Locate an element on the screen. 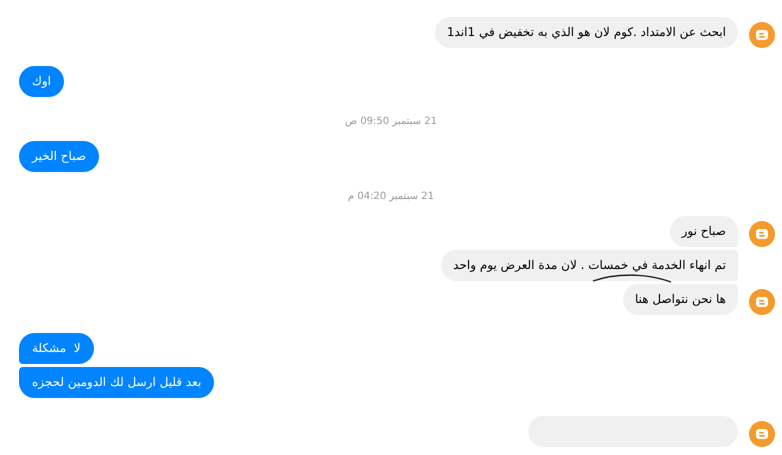 This screenshot has width=782, height=455. incoming-message-bubble: صباح نور is located at coordinates (704, 231).